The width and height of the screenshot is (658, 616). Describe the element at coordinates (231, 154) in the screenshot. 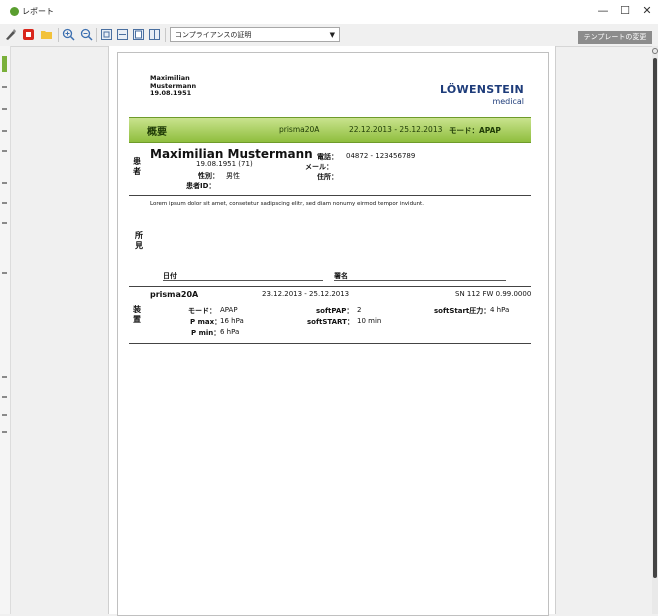

I see `patient-full-name: Maximilian Mustermann` at that location.